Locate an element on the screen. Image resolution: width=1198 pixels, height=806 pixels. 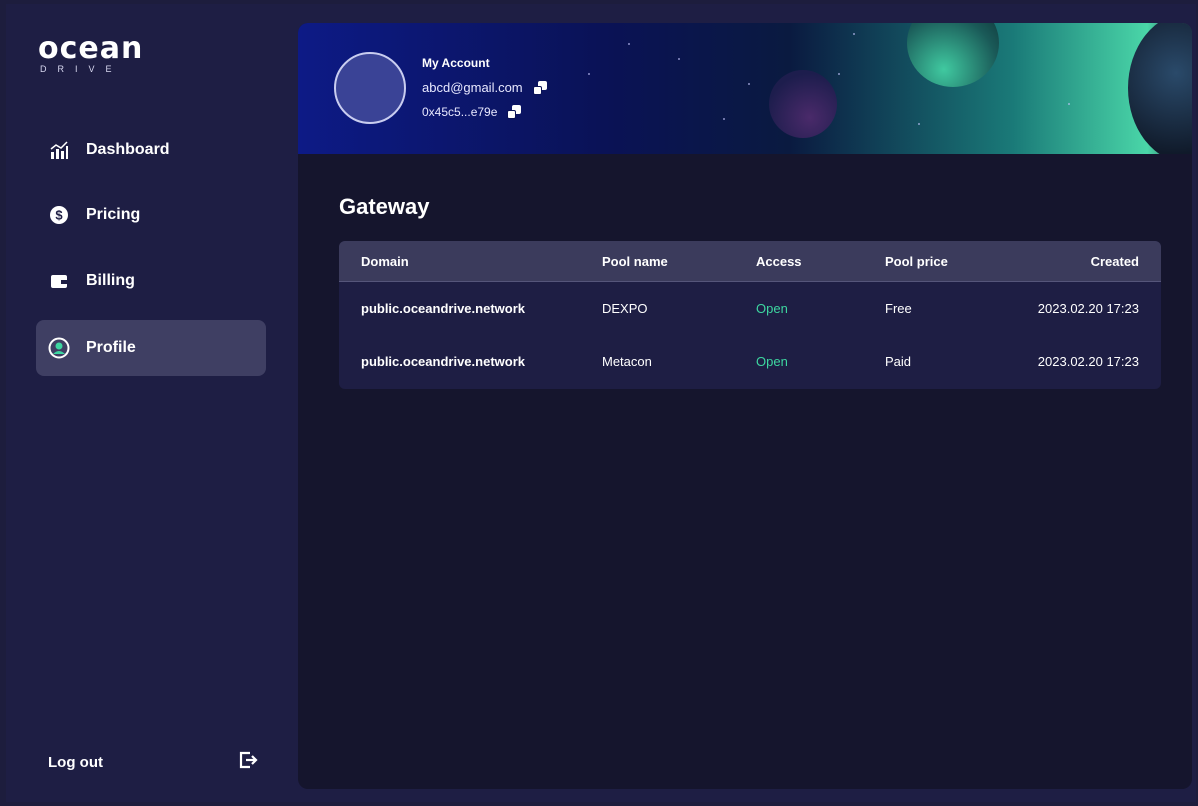
ocean-drive-logo: ocean DRIVE is located at coordinates (93, 57).